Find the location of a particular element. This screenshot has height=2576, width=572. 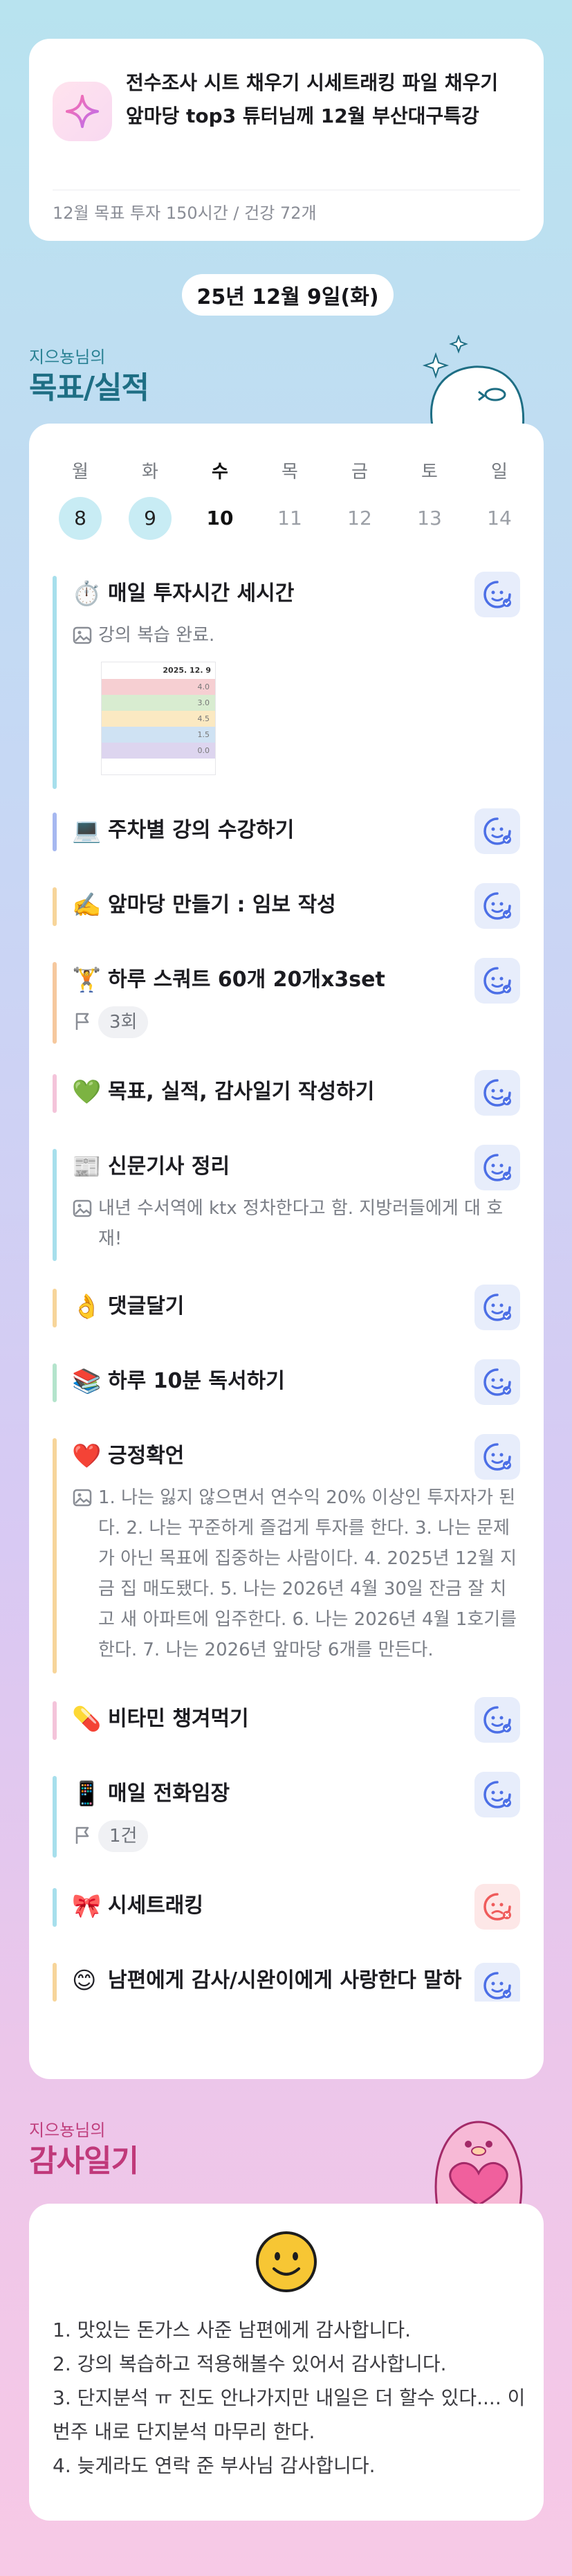

section-title-thanks: 감사일기 is located at coordinates (84, 2161).